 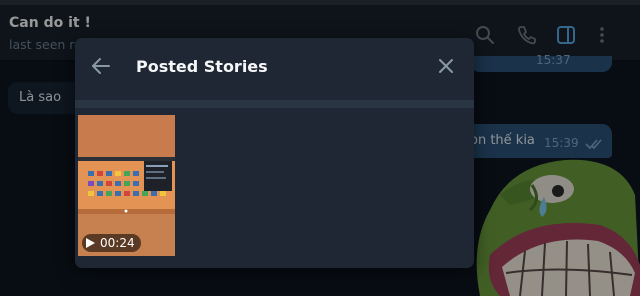 What do you see at coordinates (90, 243) in the screenshot?
I see `play-icon` at bounding box center [90, 243].